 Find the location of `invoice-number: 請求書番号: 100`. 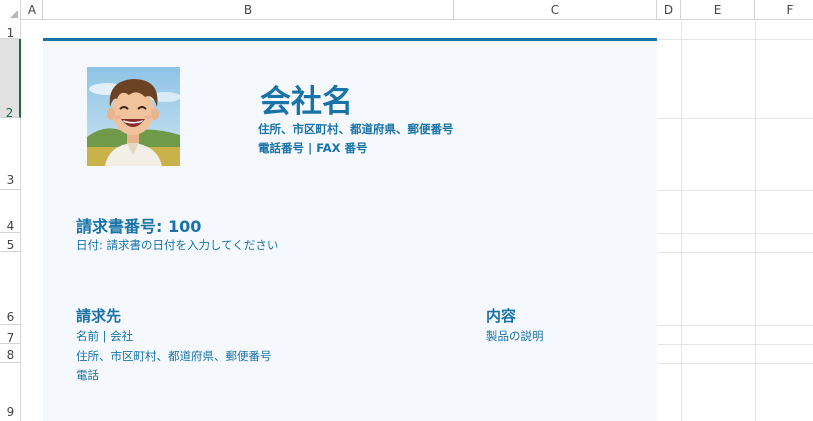

invoice-number: 請求書番号: 100 is located at coordinates (138, 225).